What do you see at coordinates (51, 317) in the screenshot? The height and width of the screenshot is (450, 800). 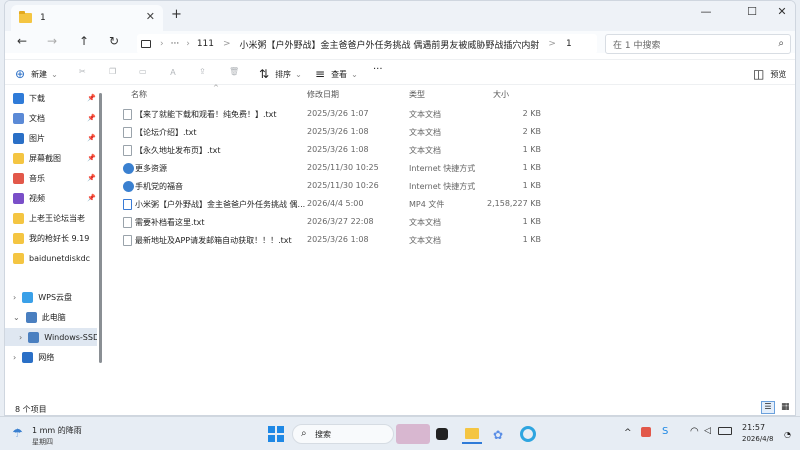 I see `sidebar-tree-item: ⌄ 此电脑` at bounding box center [51, 317].